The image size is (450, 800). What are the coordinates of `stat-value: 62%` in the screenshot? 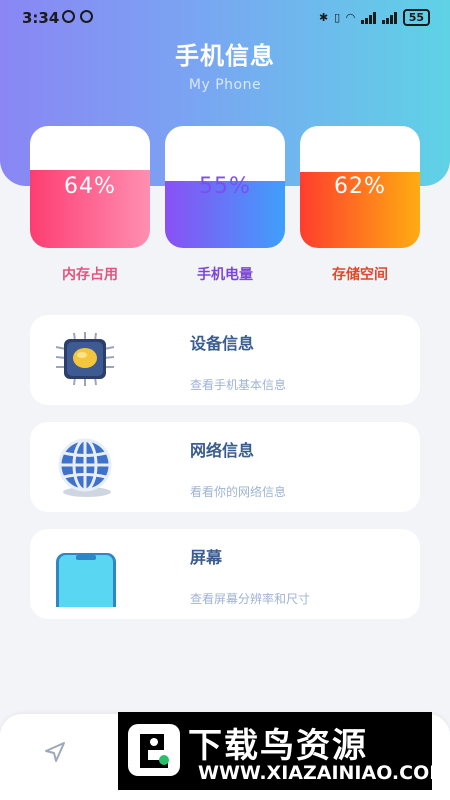 It's located at (360, 186).